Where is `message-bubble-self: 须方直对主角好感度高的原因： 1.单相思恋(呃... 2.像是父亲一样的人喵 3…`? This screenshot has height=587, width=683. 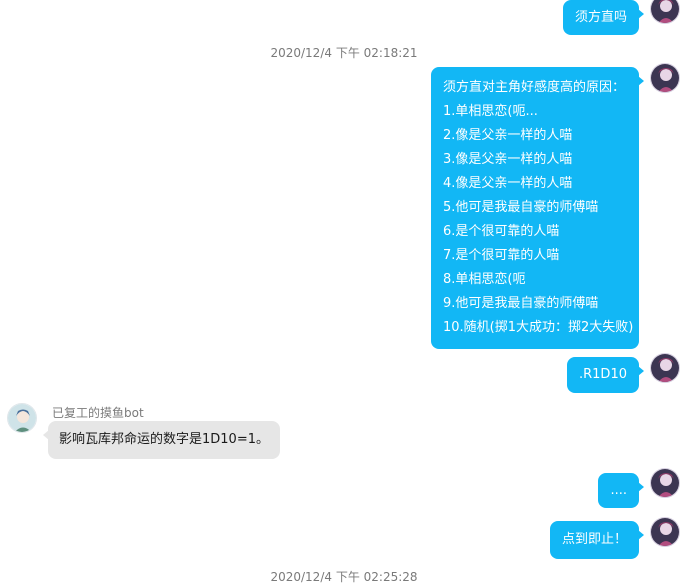
message-bubble-self: 须方直对主角好感度高的原因： 1.单相思恋(呃... 2.像是父亲一样的人喵 3… is located at coordinates (537, 208).